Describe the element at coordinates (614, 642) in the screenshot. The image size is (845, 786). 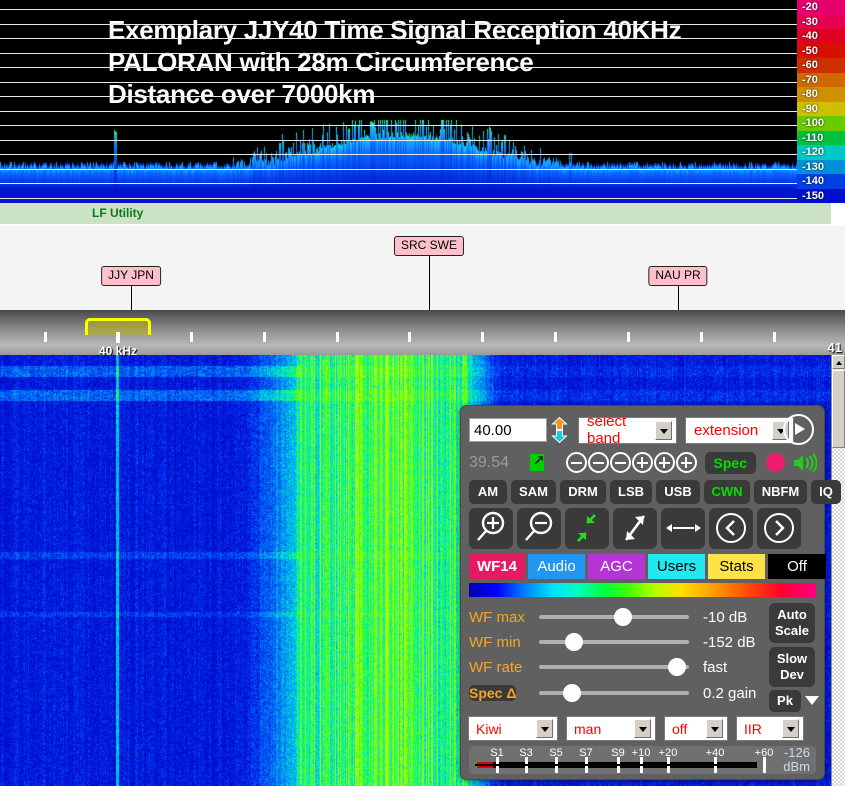
I see `wf-min-slider` at that location.